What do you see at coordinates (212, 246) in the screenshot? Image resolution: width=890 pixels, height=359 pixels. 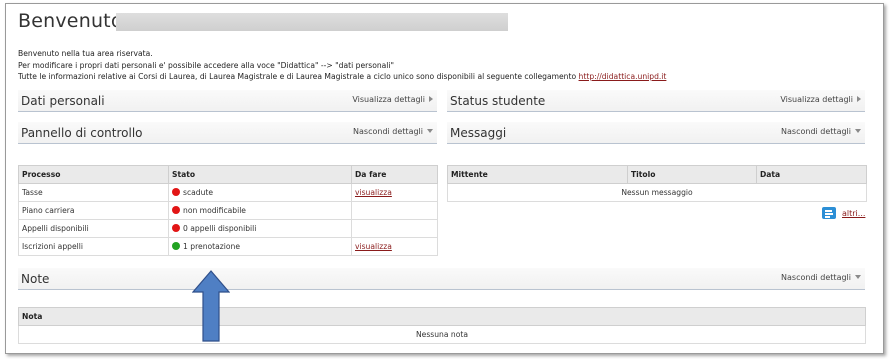 I see `cell-stato-label: 1 prenotazione` at bounding box center [212, 246].